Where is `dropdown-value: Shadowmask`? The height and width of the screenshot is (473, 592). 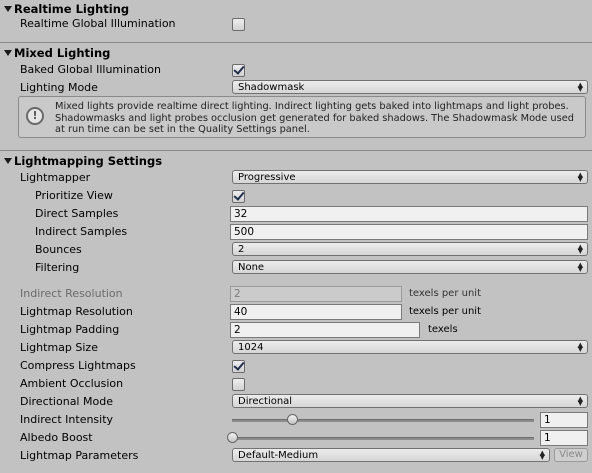 dropdown-value: Shadowmask is located at coordinates (271, 87).